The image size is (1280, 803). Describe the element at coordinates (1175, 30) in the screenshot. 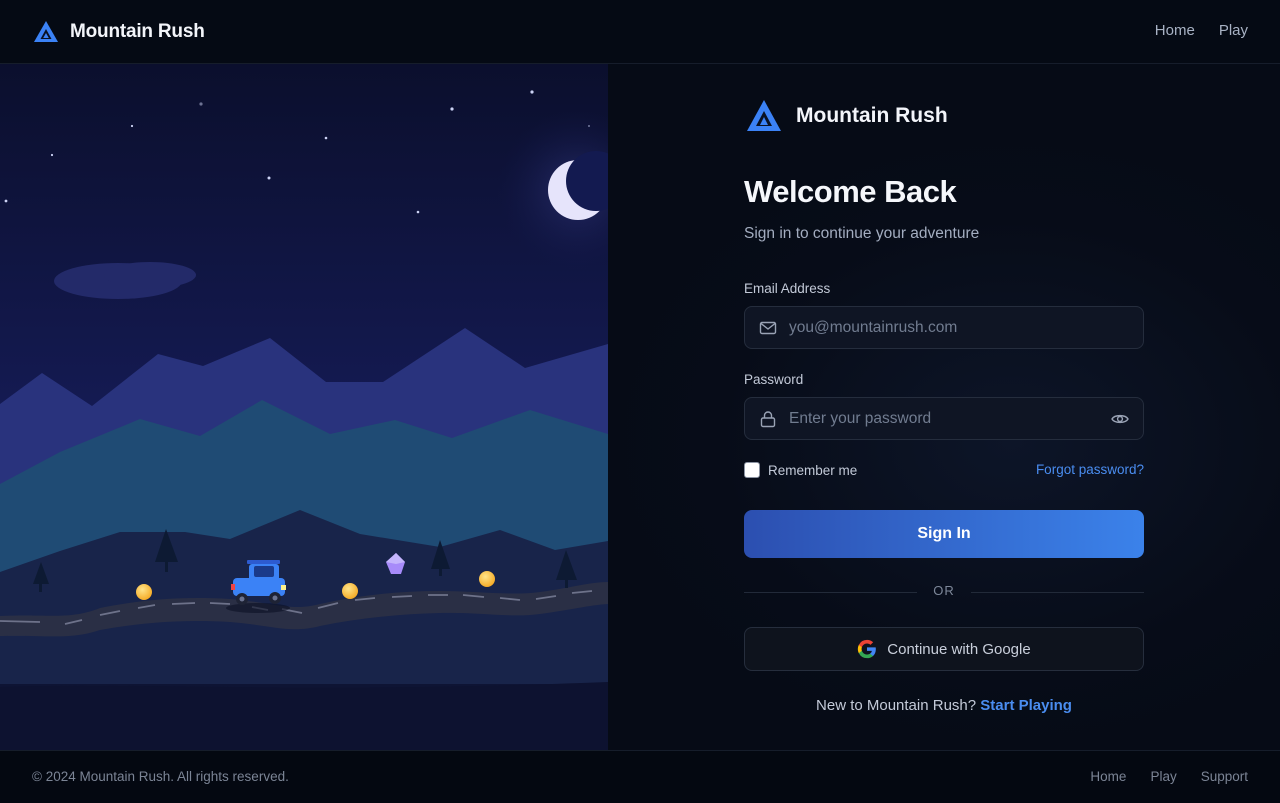

I see `nav-home-link: Home` at that location.